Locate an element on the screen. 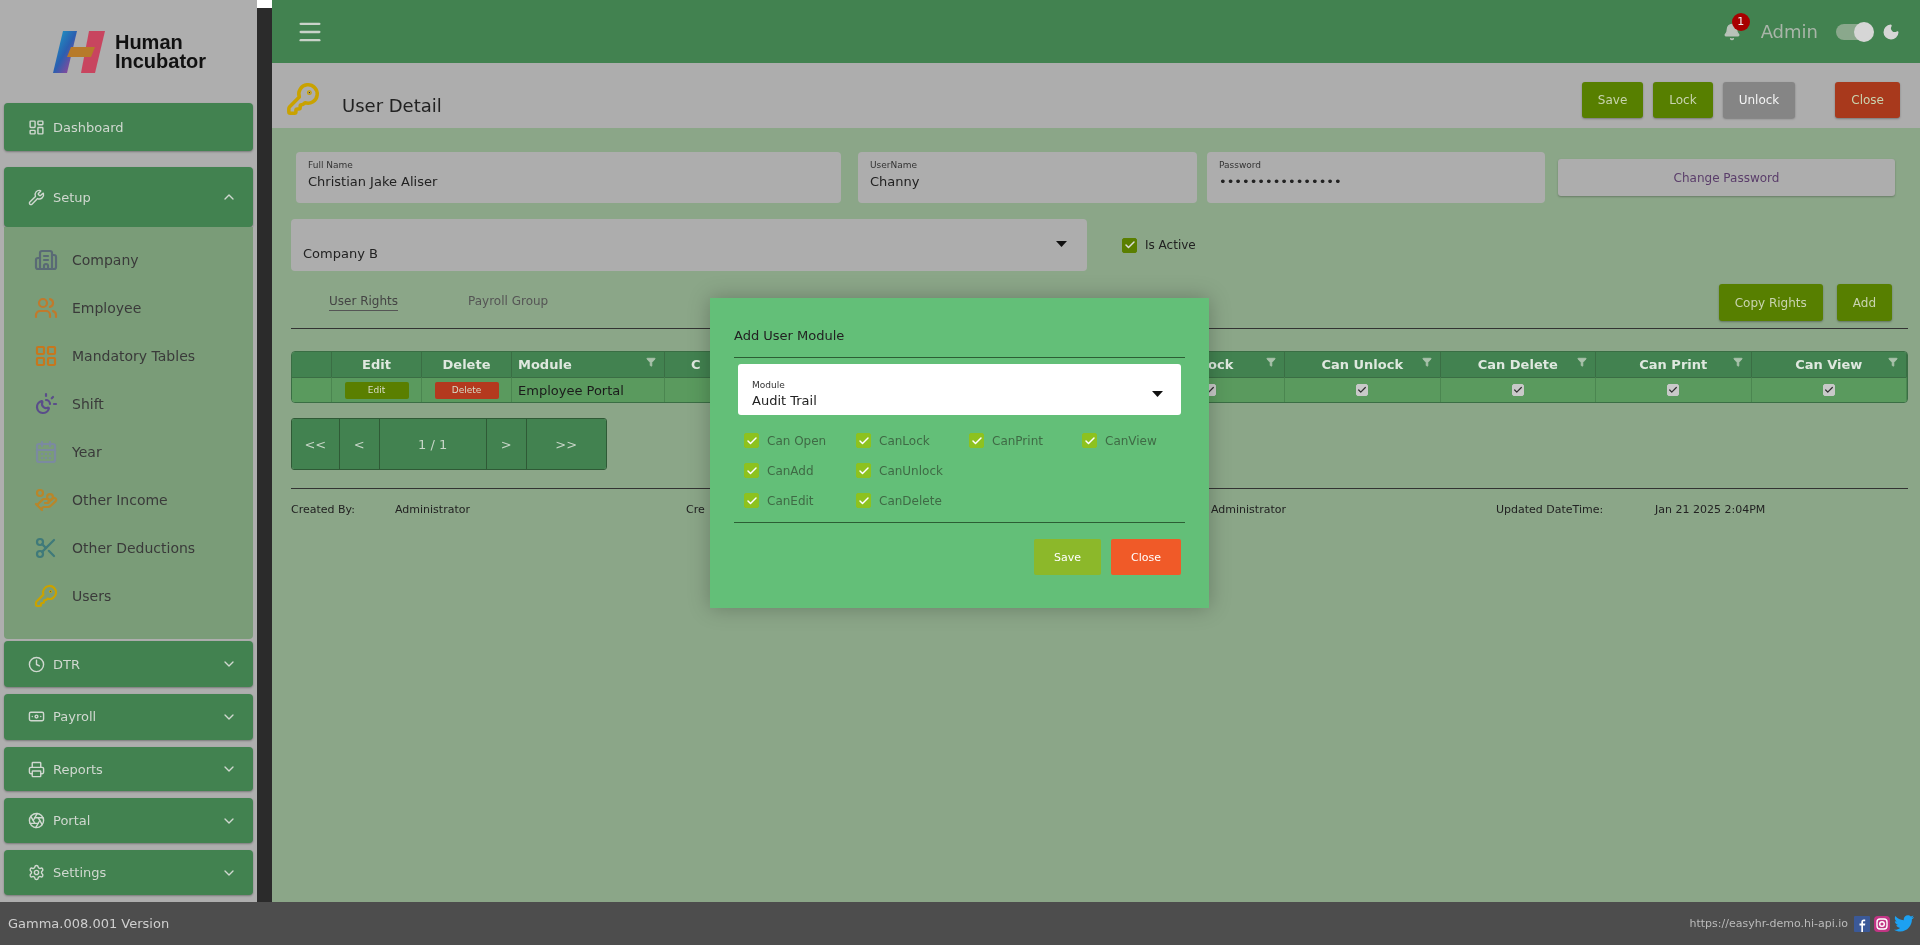 The width and height of the screenshot is (1920, 945). action-button: Lock is located at coordinates (1683, 100).